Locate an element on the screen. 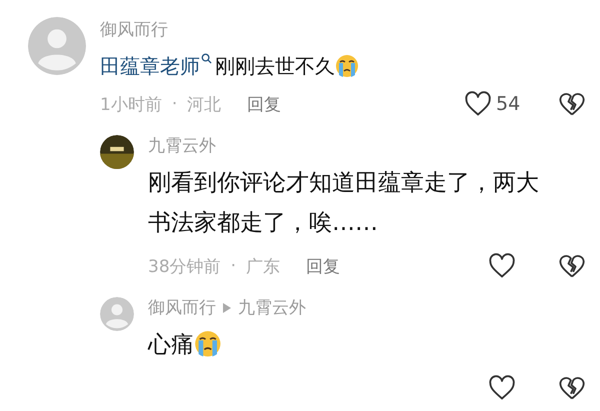  search-icon is located at coordinates (206, 58).